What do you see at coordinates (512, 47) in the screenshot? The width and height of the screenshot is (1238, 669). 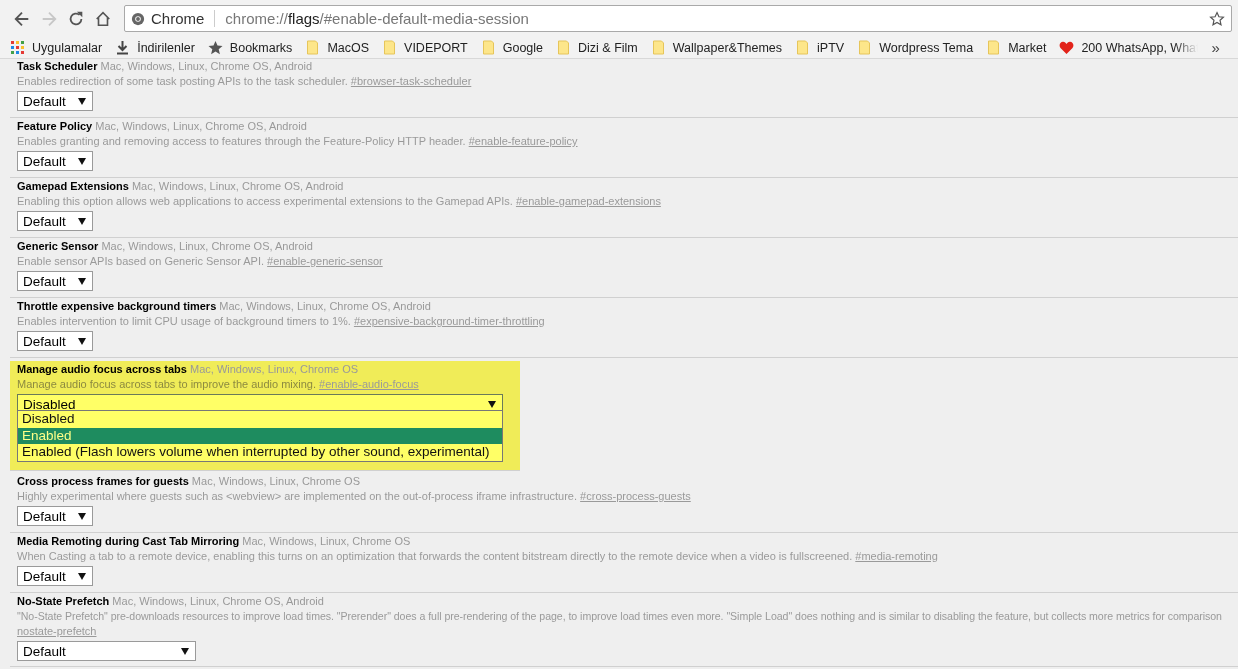 I see `bookmark: Google` at bounding box center [512, 47].